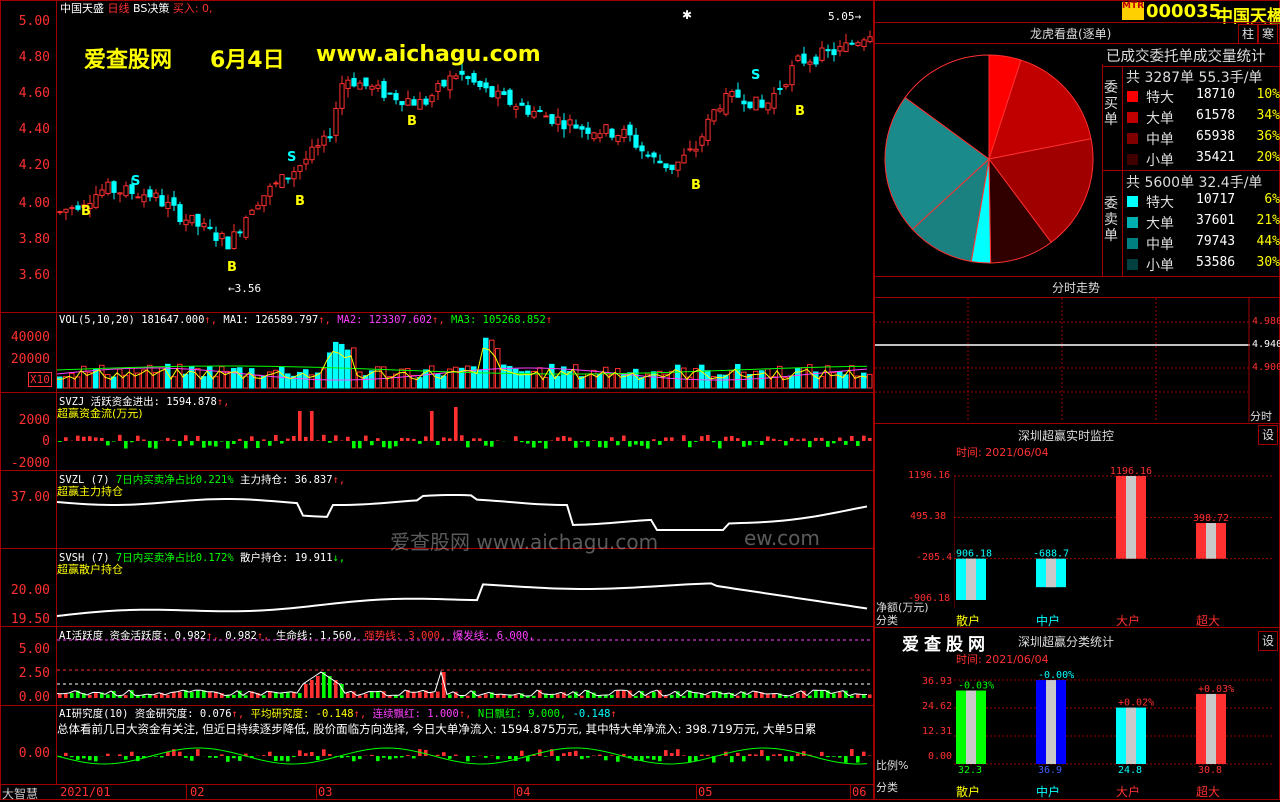 Image resolution: width=1280 pixels, height=802 pixels. Describe the element at coordinates (291, 157) in the screenshot. I see `sell-signal-marker: S` at that location.